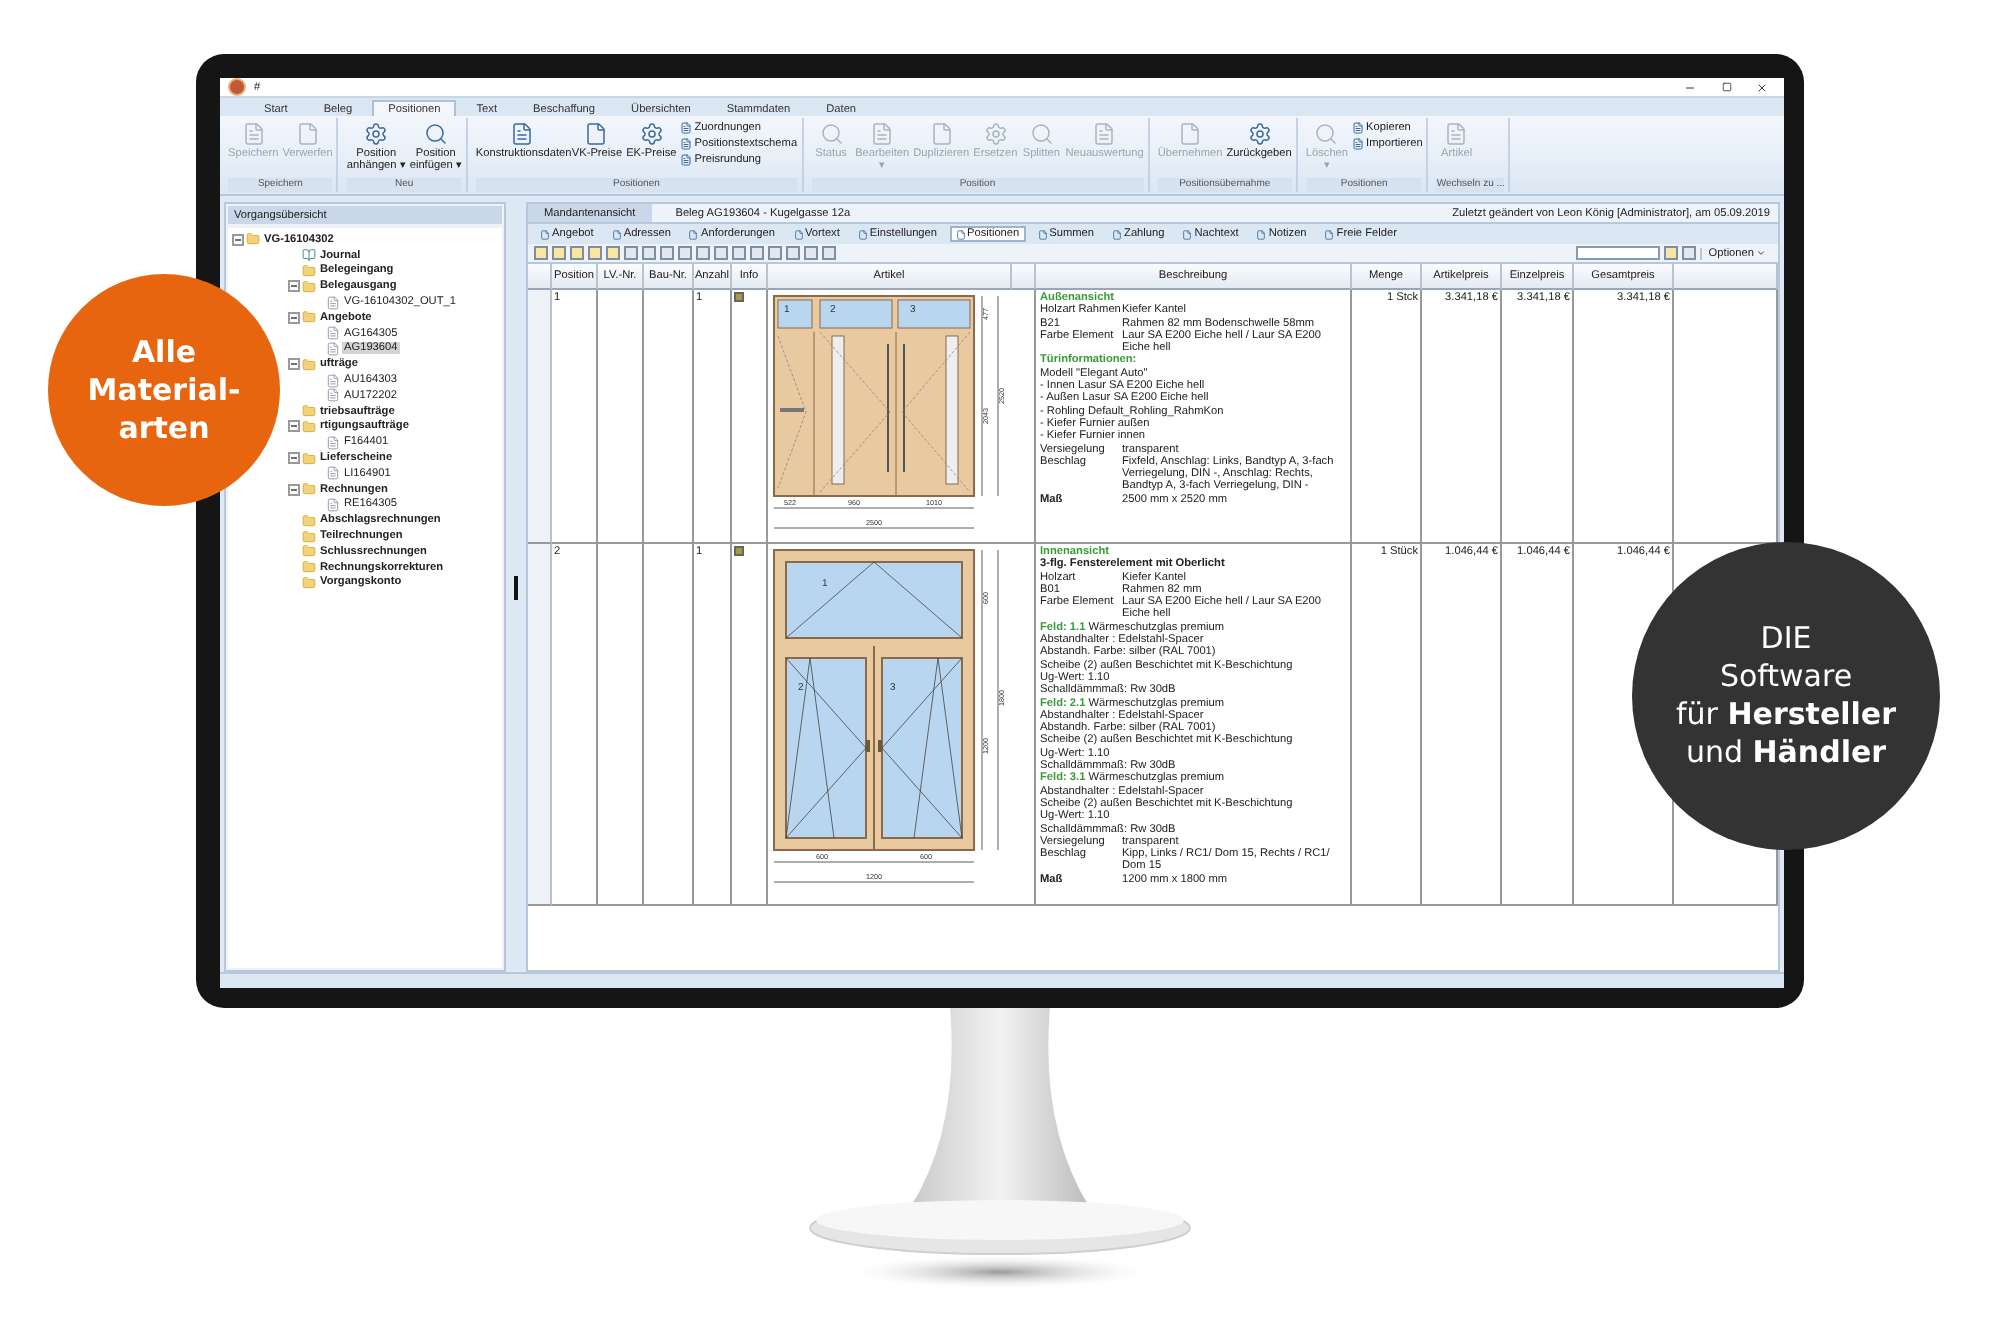  What do you see at coordinates (516, 587) in the screenshot?
I see `splitter-handle` at bounding box center [516, 587].